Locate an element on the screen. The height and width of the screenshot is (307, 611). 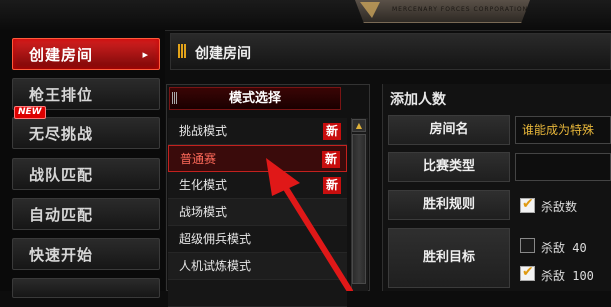
mode-item-label: 生化模式 is located at coordinates (203, 185).